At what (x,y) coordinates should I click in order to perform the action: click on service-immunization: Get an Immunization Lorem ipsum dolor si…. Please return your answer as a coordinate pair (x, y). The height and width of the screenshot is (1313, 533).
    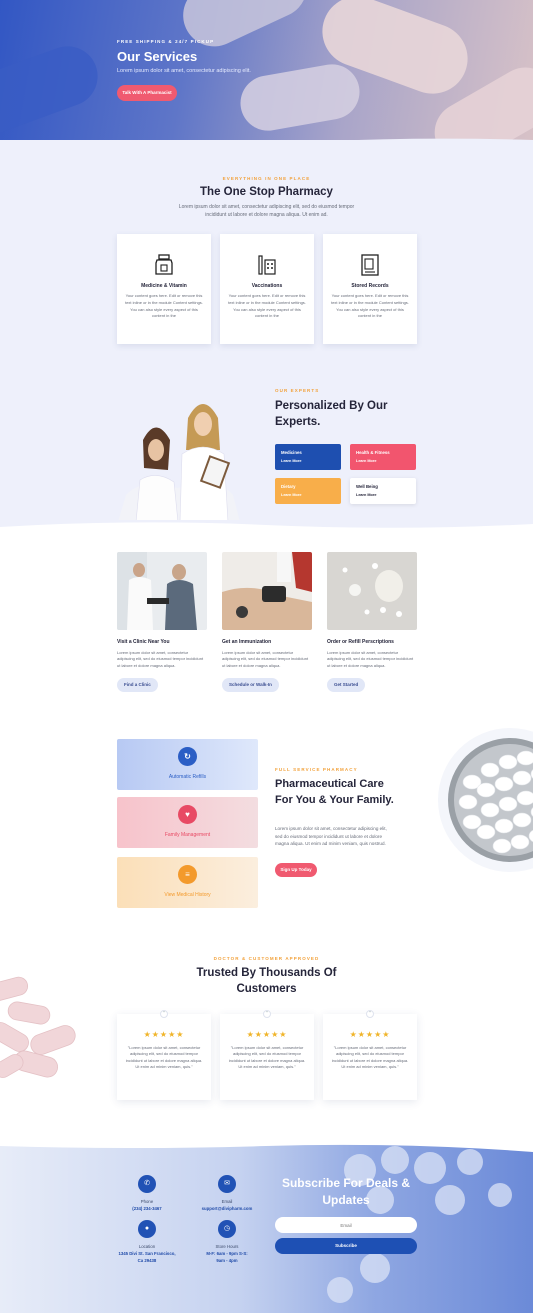
    Looking at the image, I should click on (267, 622).